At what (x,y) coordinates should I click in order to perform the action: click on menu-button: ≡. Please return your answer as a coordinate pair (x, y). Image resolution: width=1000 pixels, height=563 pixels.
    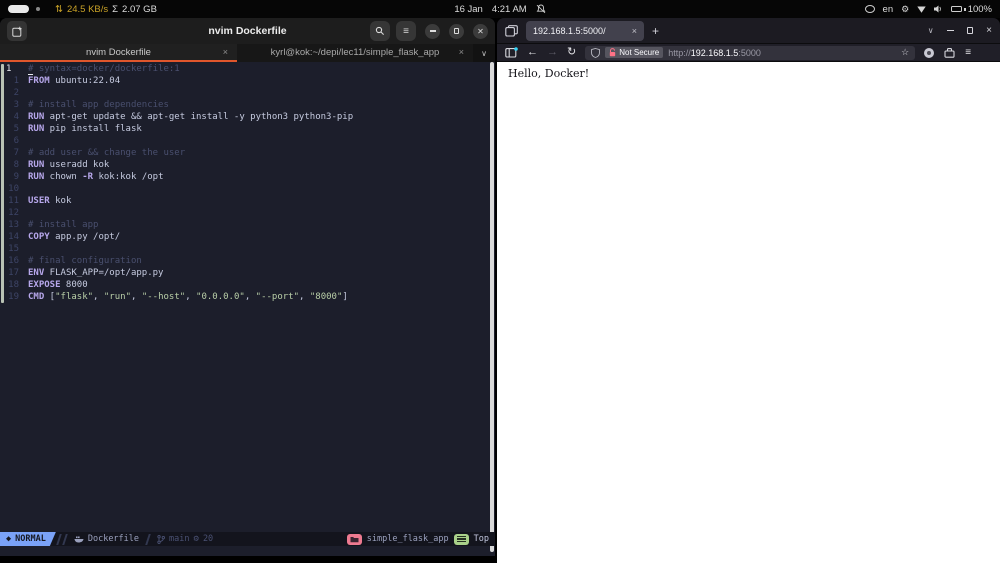
    Looking at the image, I should click on (406, 31).